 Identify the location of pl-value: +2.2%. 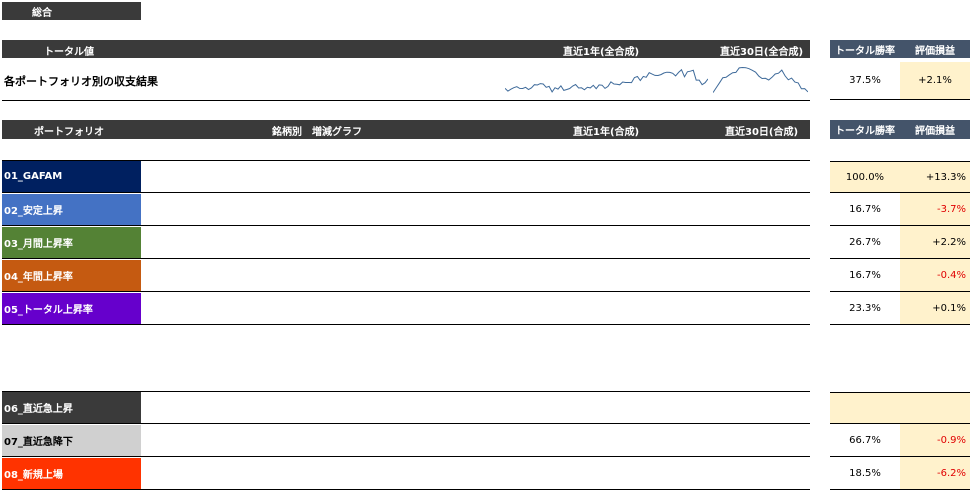
(949, 242).